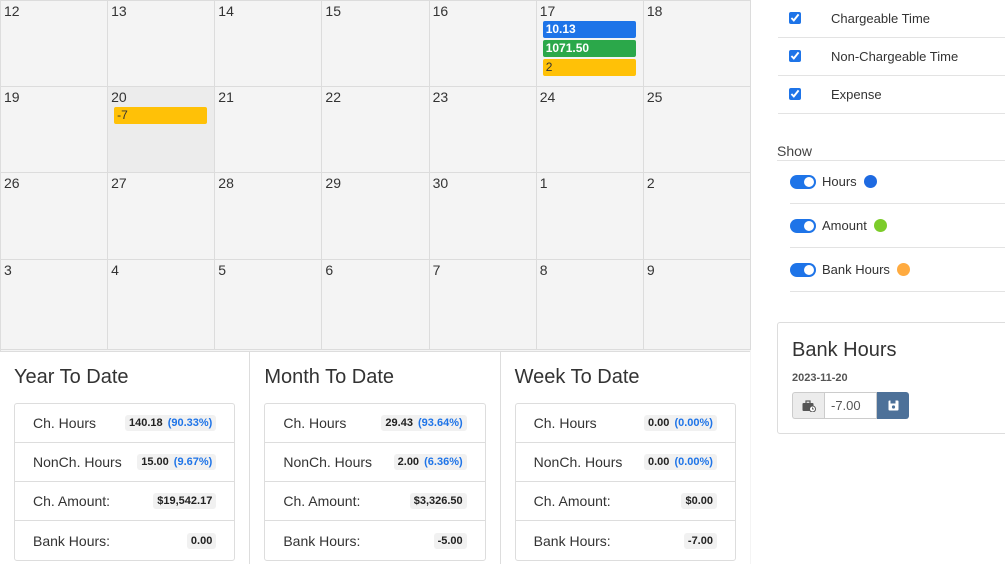  What do you see at coordinates (71, 377) in the screenshot?
I see `summary-title: Year To Date` at bounding box center [71, 377].